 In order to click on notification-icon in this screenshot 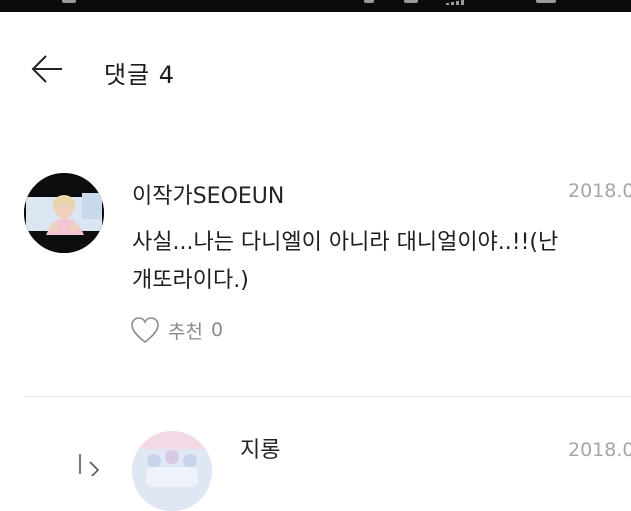, I will do `click(69, 1)`.